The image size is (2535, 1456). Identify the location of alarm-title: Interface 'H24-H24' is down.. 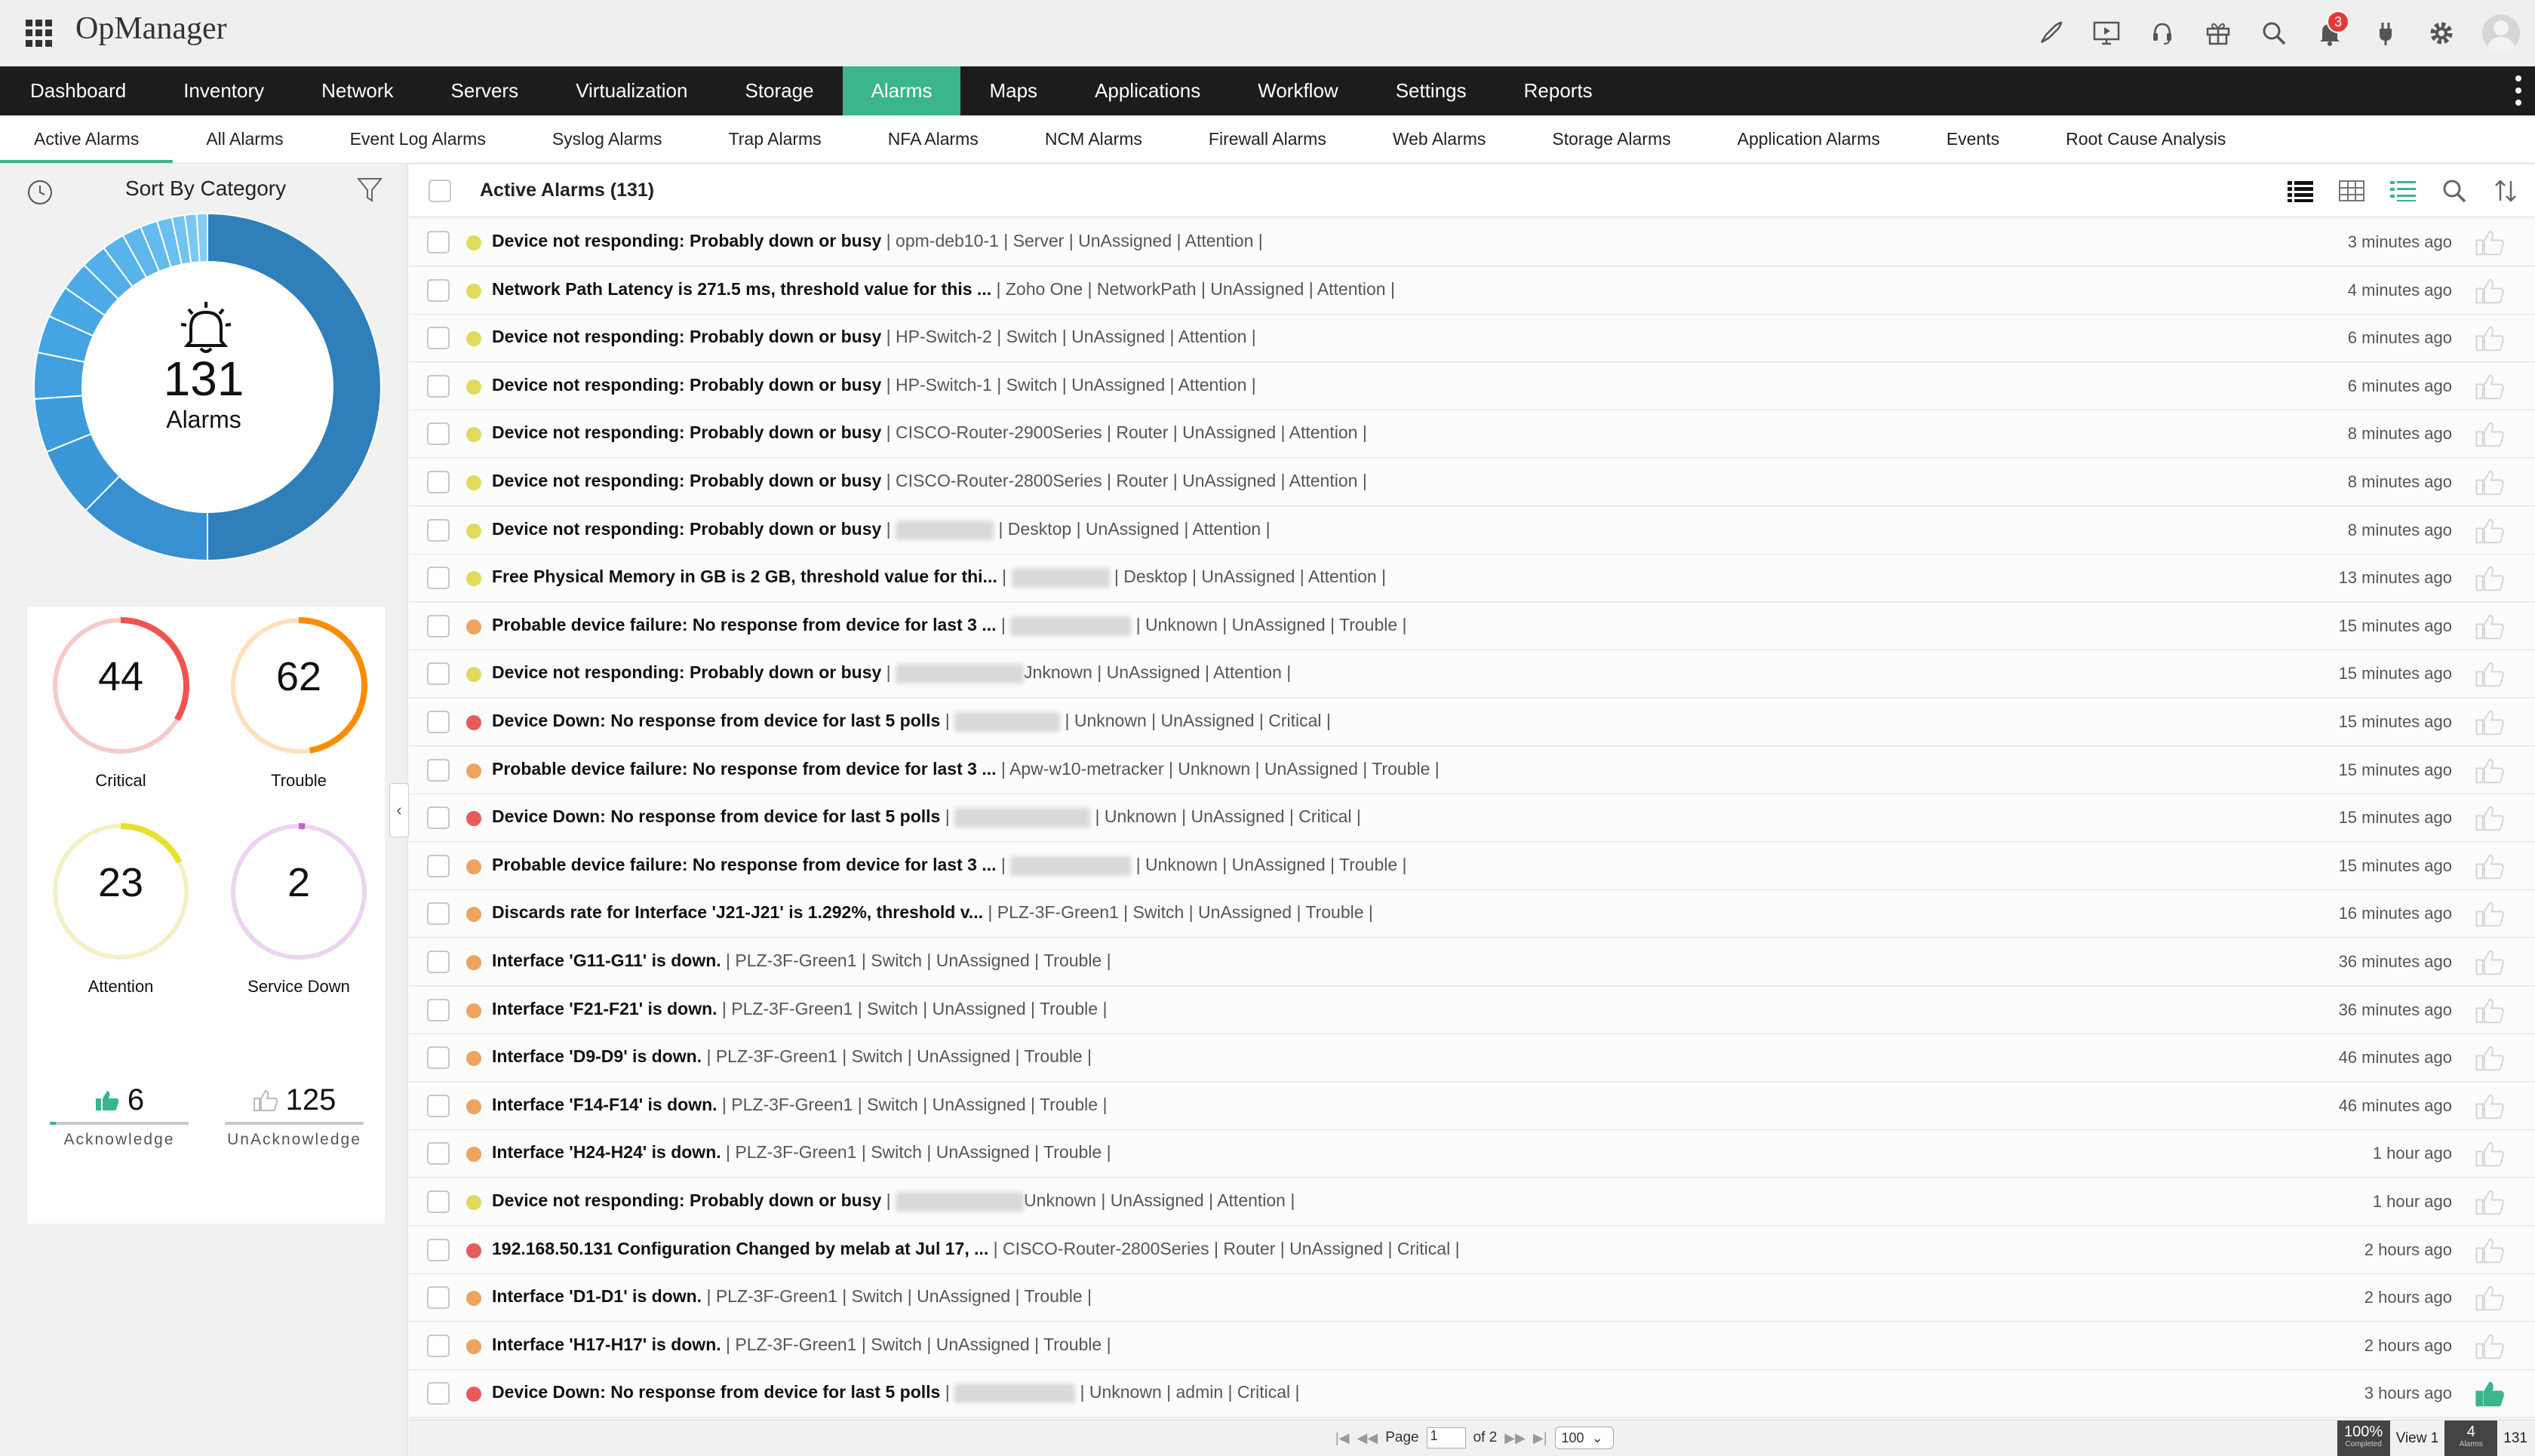
(606, 1152).